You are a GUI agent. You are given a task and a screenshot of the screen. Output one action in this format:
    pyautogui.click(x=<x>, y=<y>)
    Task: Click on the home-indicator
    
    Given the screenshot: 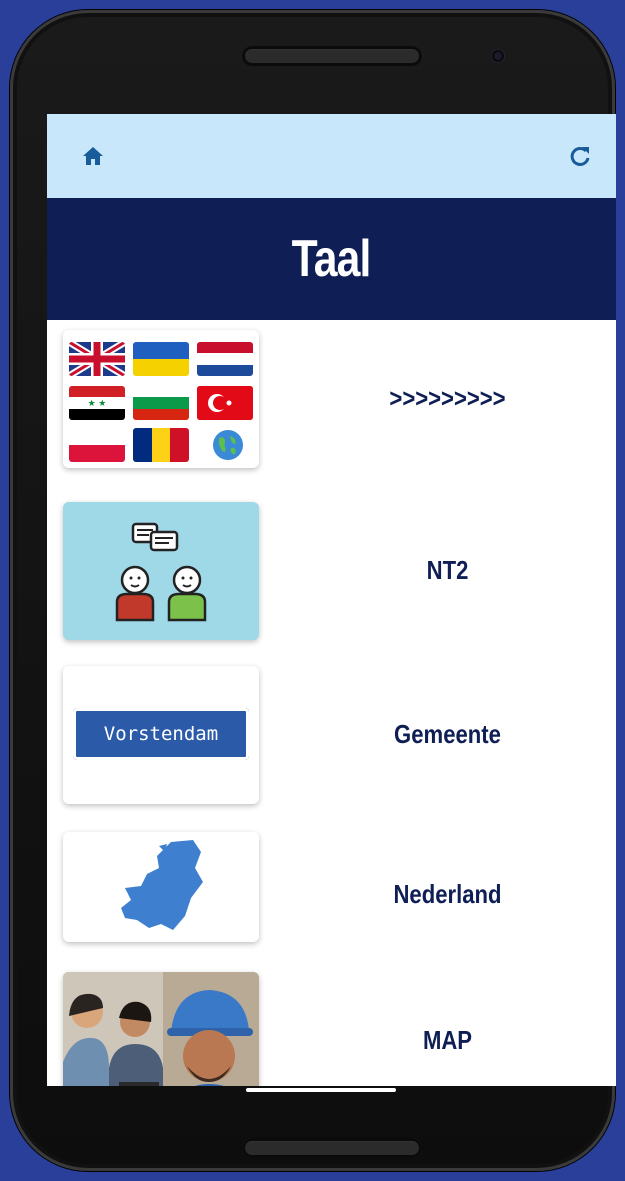 What is the action you would take?
    pyautogui.click(x=321, y=1090)
    